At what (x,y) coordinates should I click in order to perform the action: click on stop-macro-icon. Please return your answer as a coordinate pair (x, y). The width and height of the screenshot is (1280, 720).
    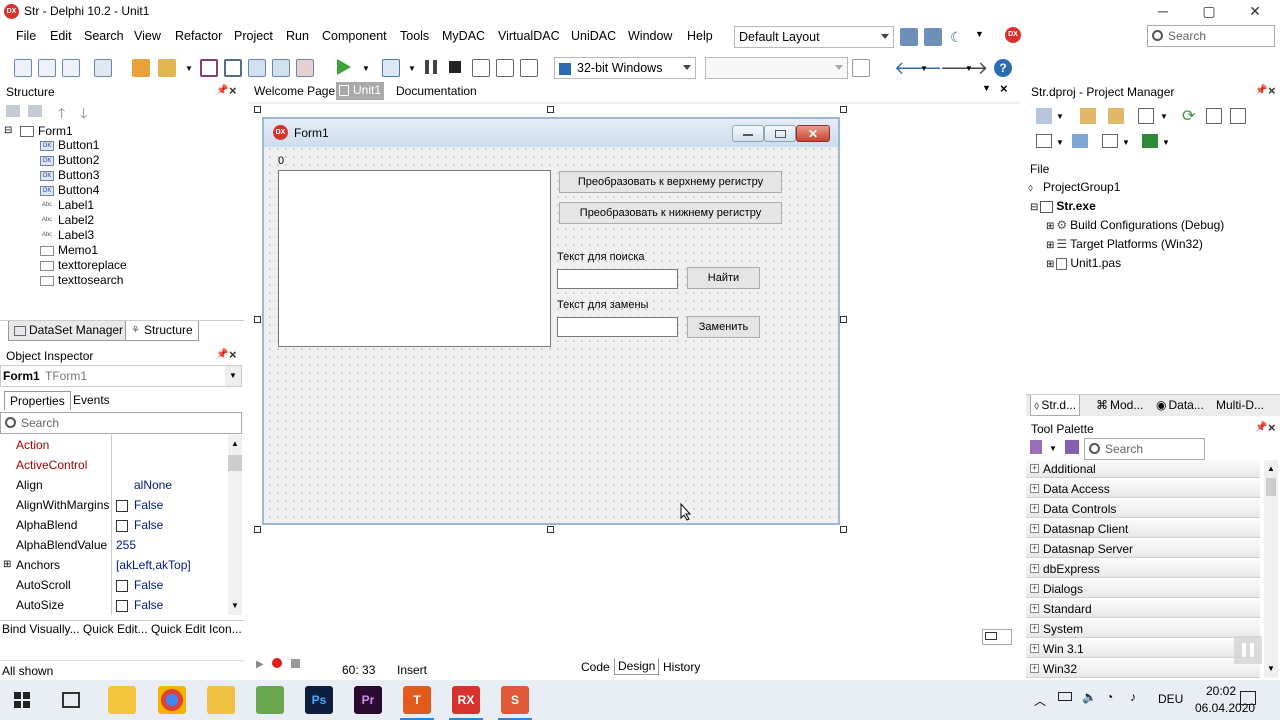
    Looking at the image, I should click on (295, 663).